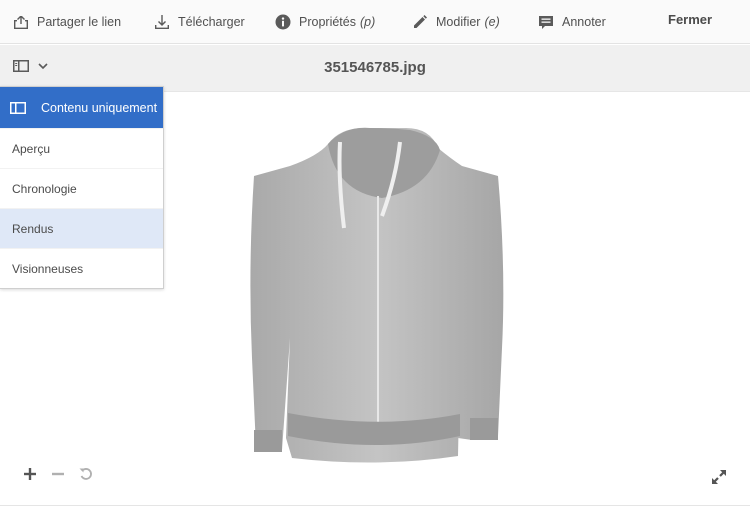  Describe the element at coordinates (58, 474) in the screenshot. I see `minus-icon` at that location.